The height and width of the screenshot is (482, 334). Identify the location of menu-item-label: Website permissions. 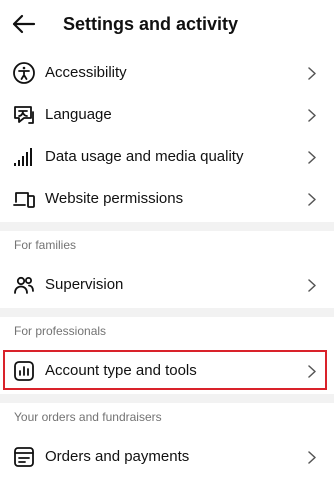
(114, 198).